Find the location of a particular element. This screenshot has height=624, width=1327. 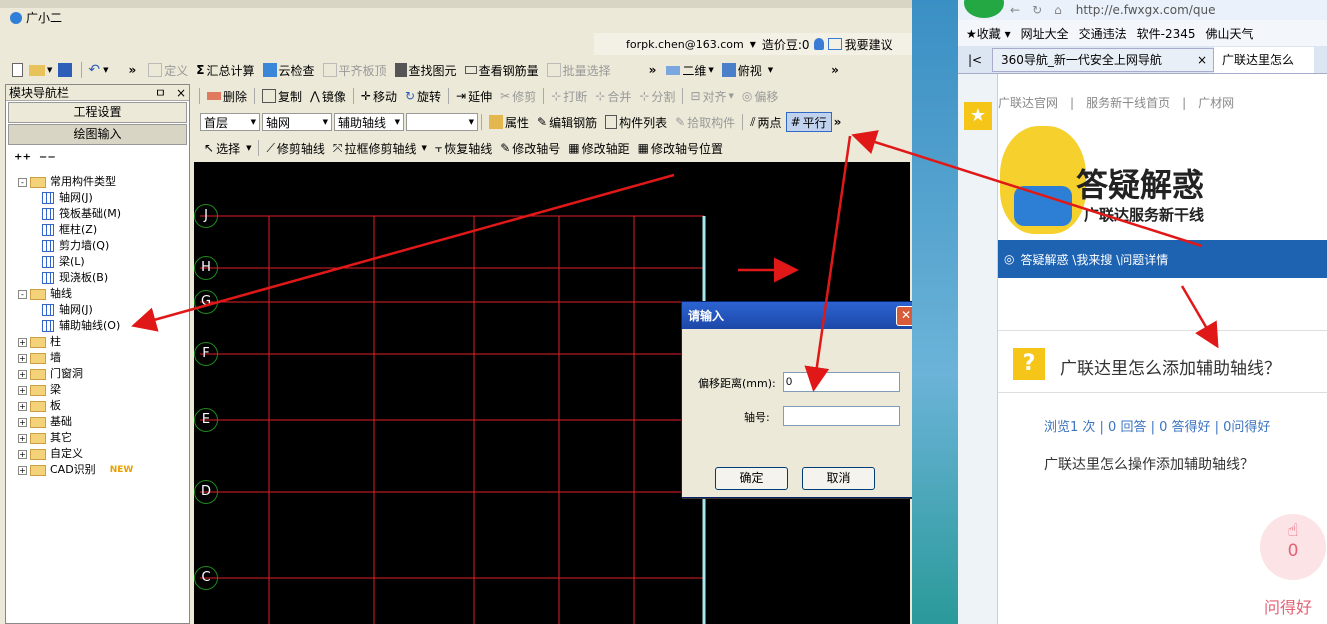

bookmark-3: 软件-2345 is located at coordinates (1166, 33).